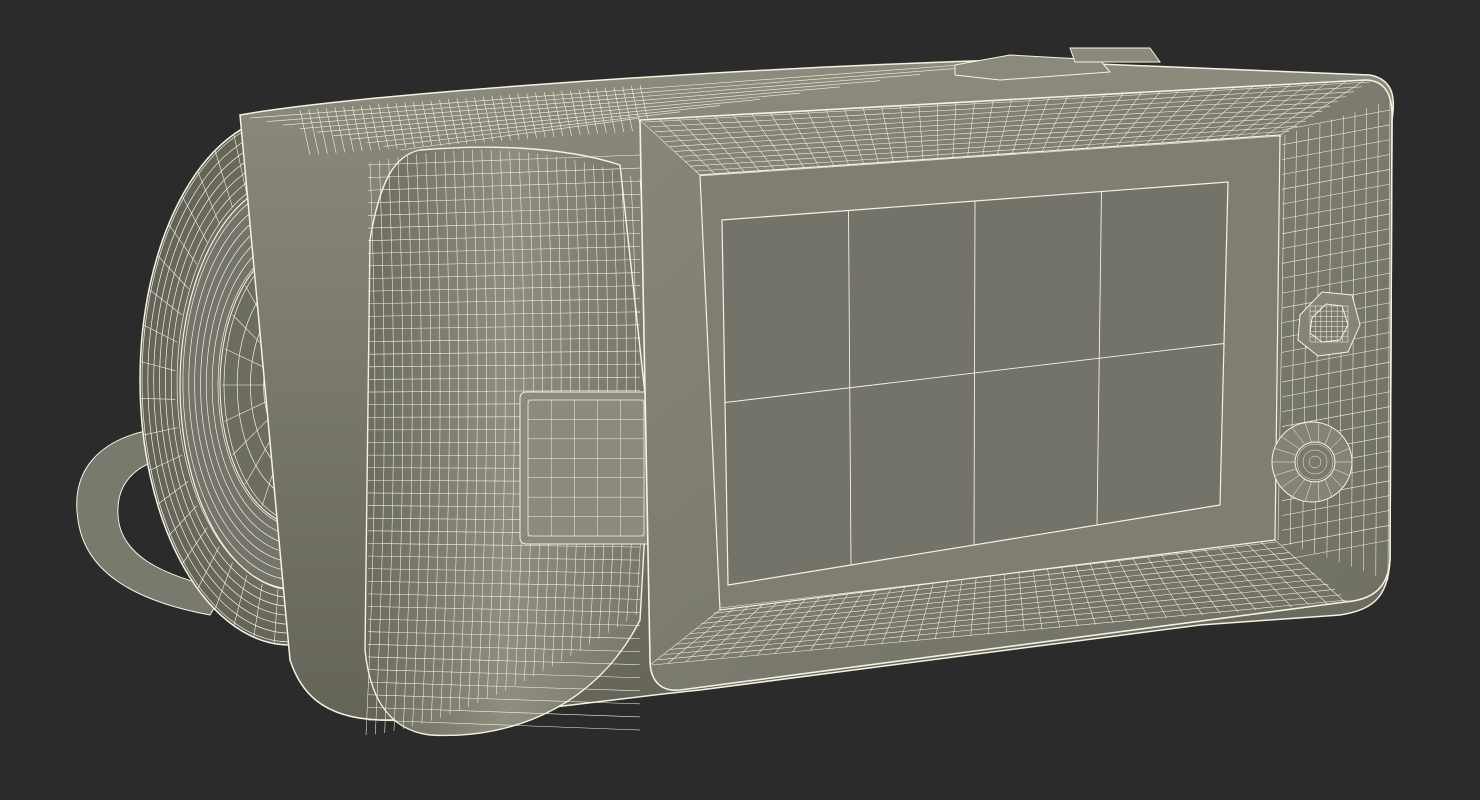  Describe the element at coordinates (586, 468) in the screenshot. I see `screen-hinge` at that location.